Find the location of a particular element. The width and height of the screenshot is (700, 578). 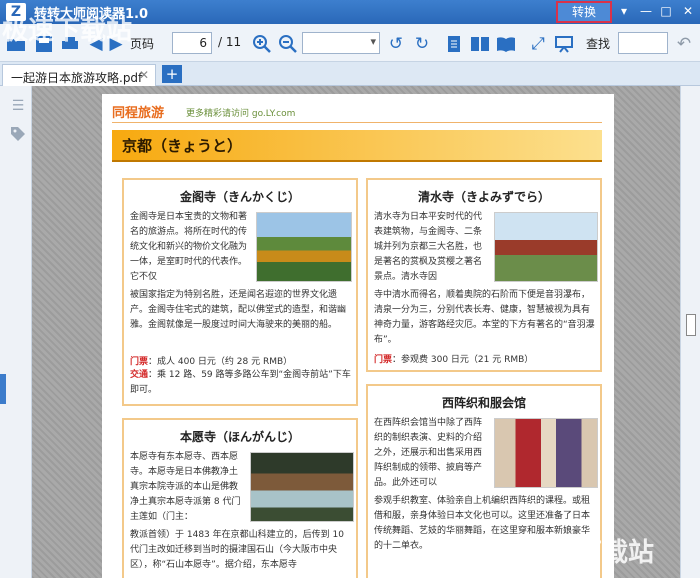

city-title: 京都（きょうと） is located at coordinates (182, 146).